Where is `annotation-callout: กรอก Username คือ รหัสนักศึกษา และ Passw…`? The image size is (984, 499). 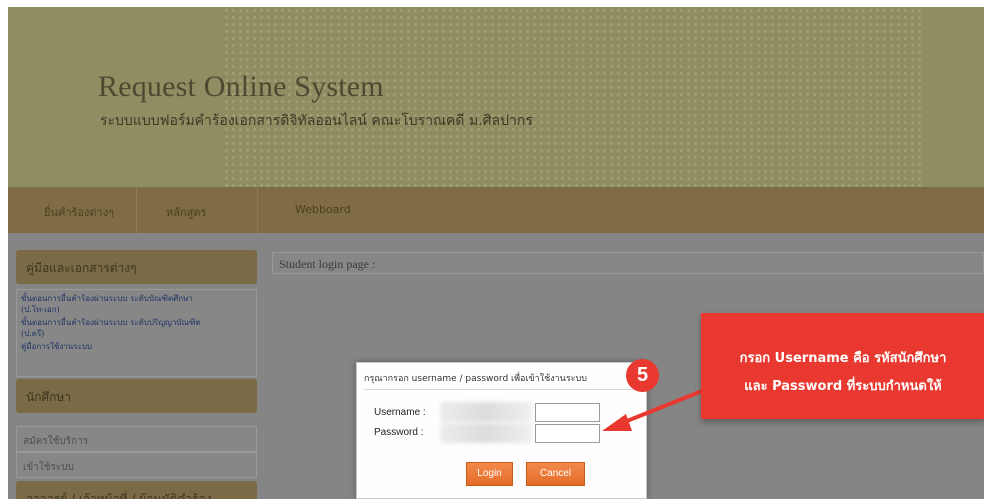
annotation-callout: กรอก Username คือ รหัสนักศึกษา และ Passw… is located at coordinates (842, 366).